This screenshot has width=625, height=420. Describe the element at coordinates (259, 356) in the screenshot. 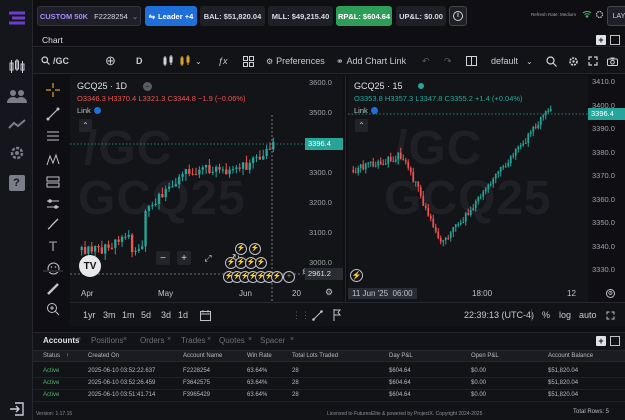

I see `column-header: Win Rate` at that location.